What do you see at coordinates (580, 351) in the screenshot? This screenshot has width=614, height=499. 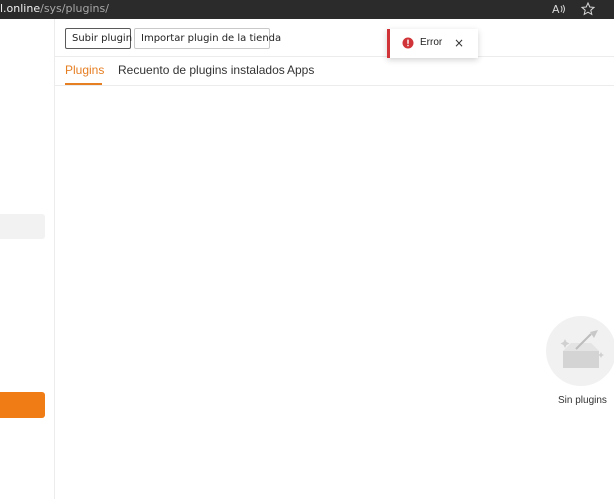 I see `empty-box-icon` at bounding box center [580, 351].